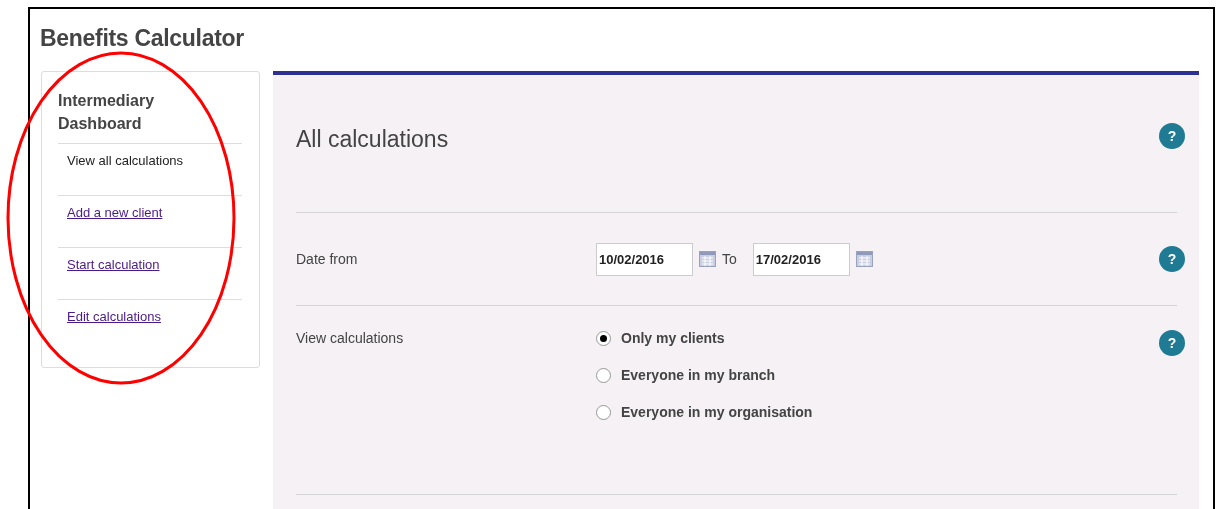  What do you see at coordinates (327, 259) in the screenshot?
I see `field-label: Date from` at bounding box center [327, 259].